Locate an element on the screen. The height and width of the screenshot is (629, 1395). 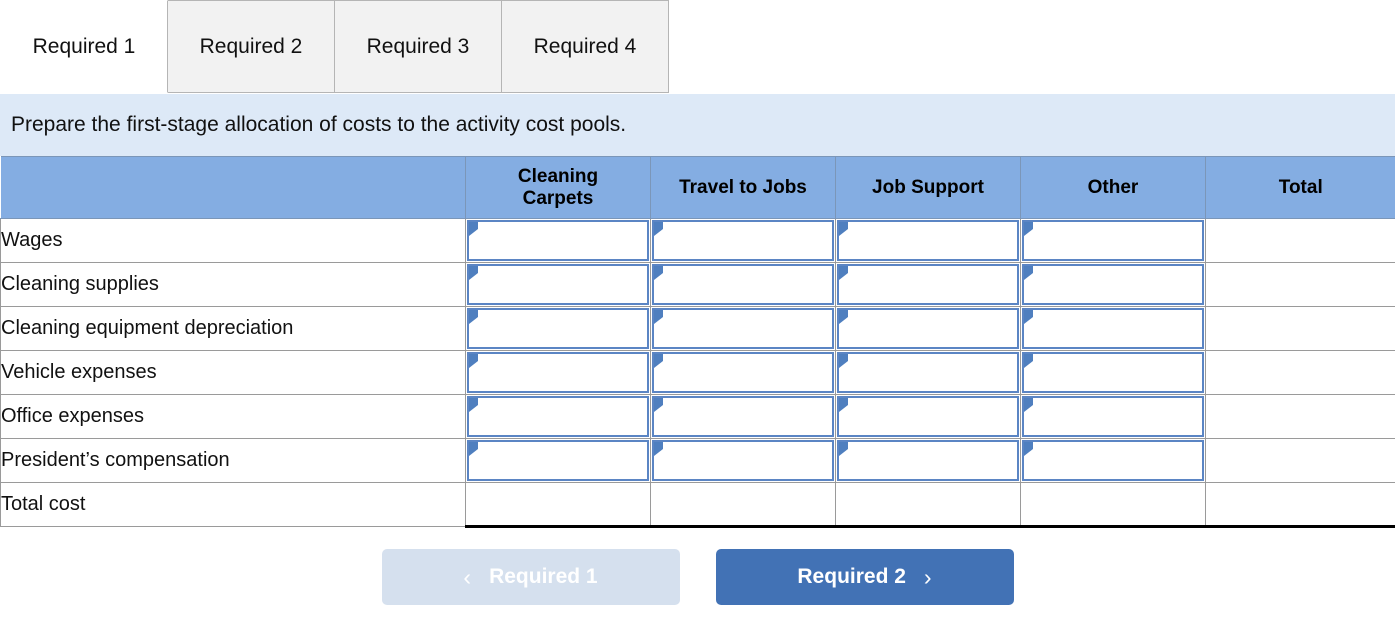
cell-vehicle-expenses-job-support is located at coordinates (928, 372).